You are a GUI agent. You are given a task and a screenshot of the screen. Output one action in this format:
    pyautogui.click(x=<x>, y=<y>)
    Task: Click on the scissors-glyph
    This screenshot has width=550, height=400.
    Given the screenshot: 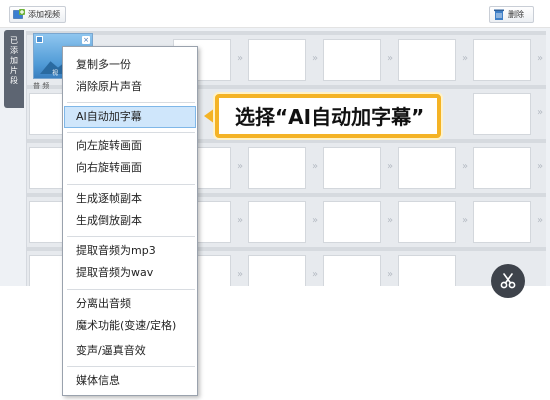 What is the action you would take?
    pyautogui.click(x=508, y=281)
    